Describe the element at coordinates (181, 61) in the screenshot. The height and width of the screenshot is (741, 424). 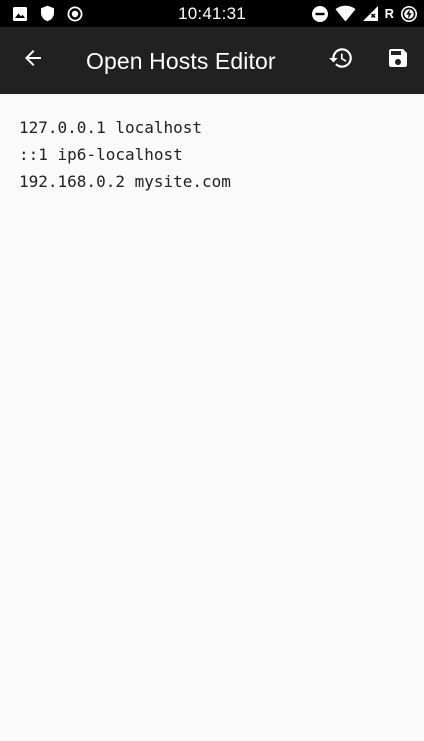
I see `page-title: Open Hosts Editor` at that location.